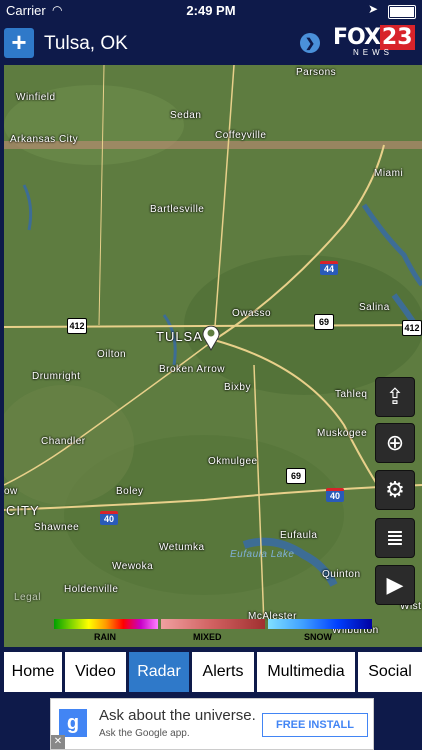 This screenshot has height=750, width=422. Describe the element at coordinates (133, 566) in the screenshot. I see `city-label: Wewoka` at that location.